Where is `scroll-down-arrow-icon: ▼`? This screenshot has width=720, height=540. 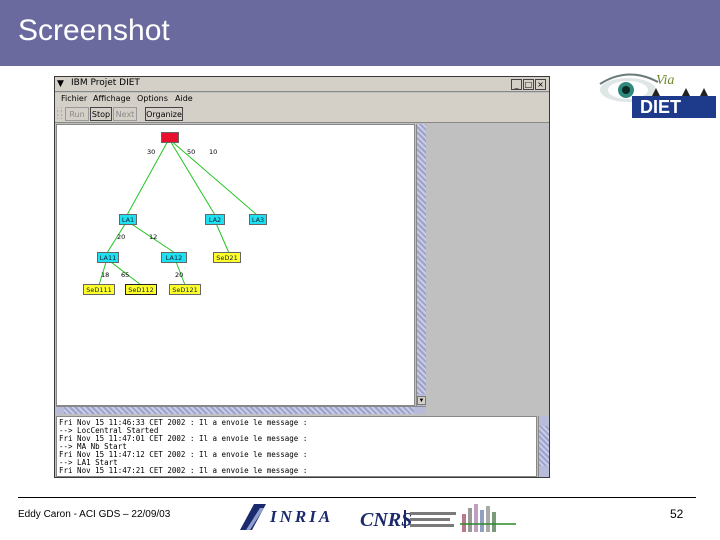 scroll-down-arrow-icon: ▼ is located at coordinates (421, 400).